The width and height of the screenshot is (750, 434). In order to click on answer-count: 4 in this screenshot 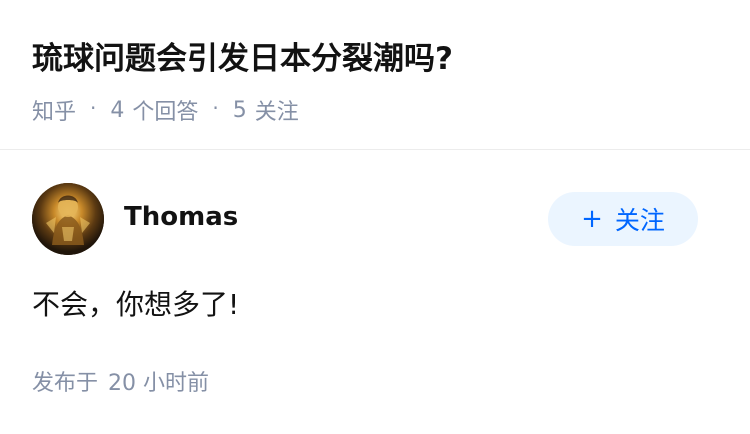, I will do `click(117, 110)`.